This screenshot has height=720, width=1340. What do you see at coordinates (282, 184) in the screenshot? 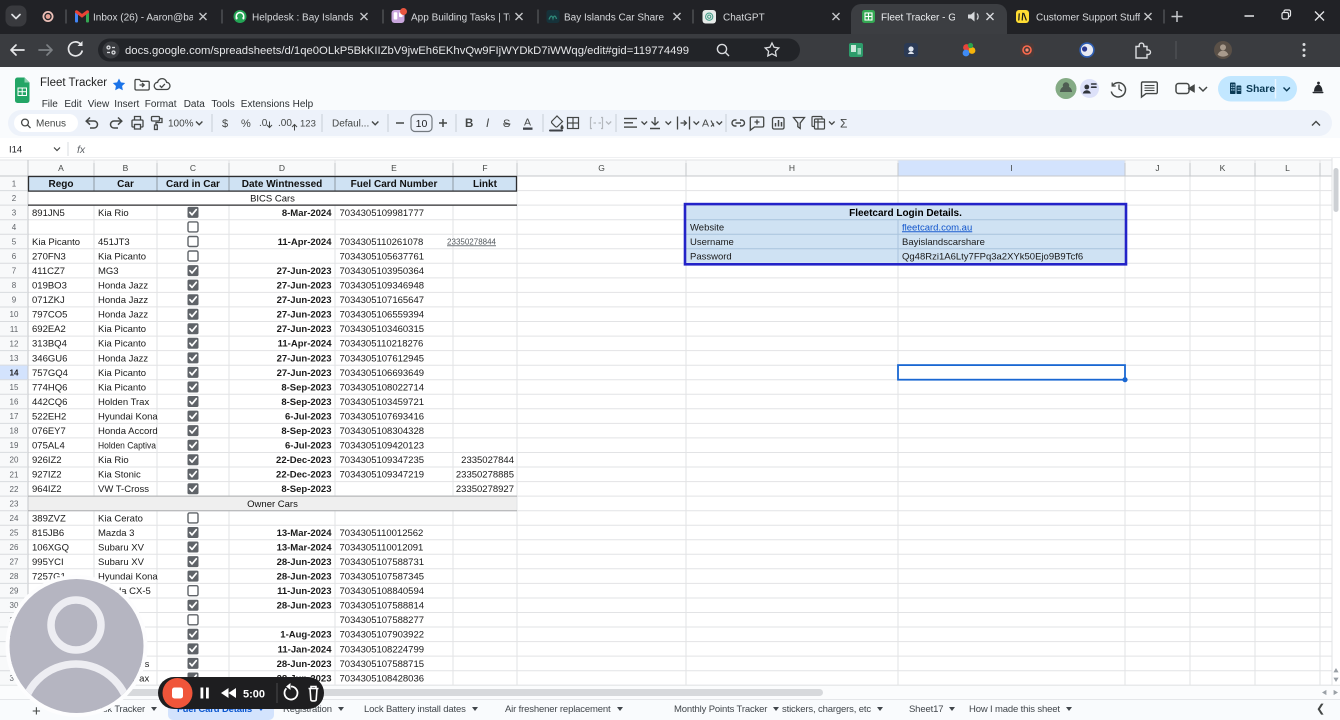
I see `svg-text: Date Wintnessed` at bounding box center [282, 184].